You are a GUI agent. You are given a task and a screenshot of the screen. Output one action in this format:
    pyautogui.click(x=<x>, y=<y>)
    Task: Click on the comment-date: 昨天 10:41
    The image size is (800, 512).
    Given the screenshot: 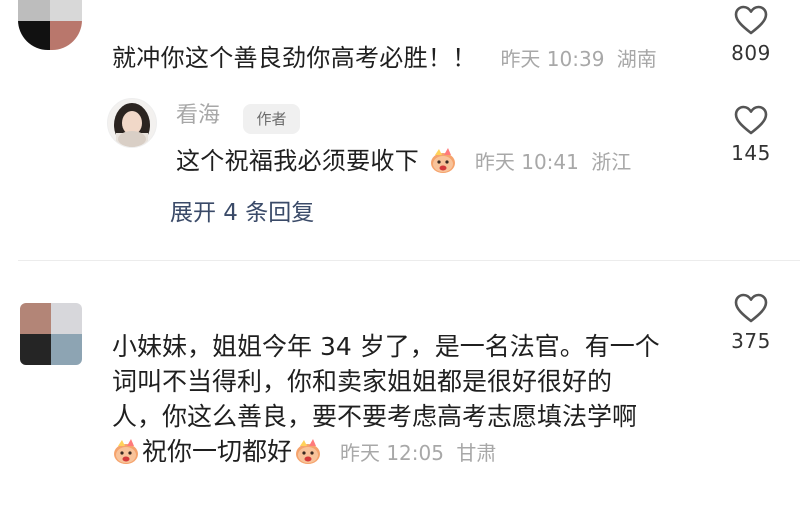 What is the action you would take?
    pyautogui.click(x=526, y=162)
    